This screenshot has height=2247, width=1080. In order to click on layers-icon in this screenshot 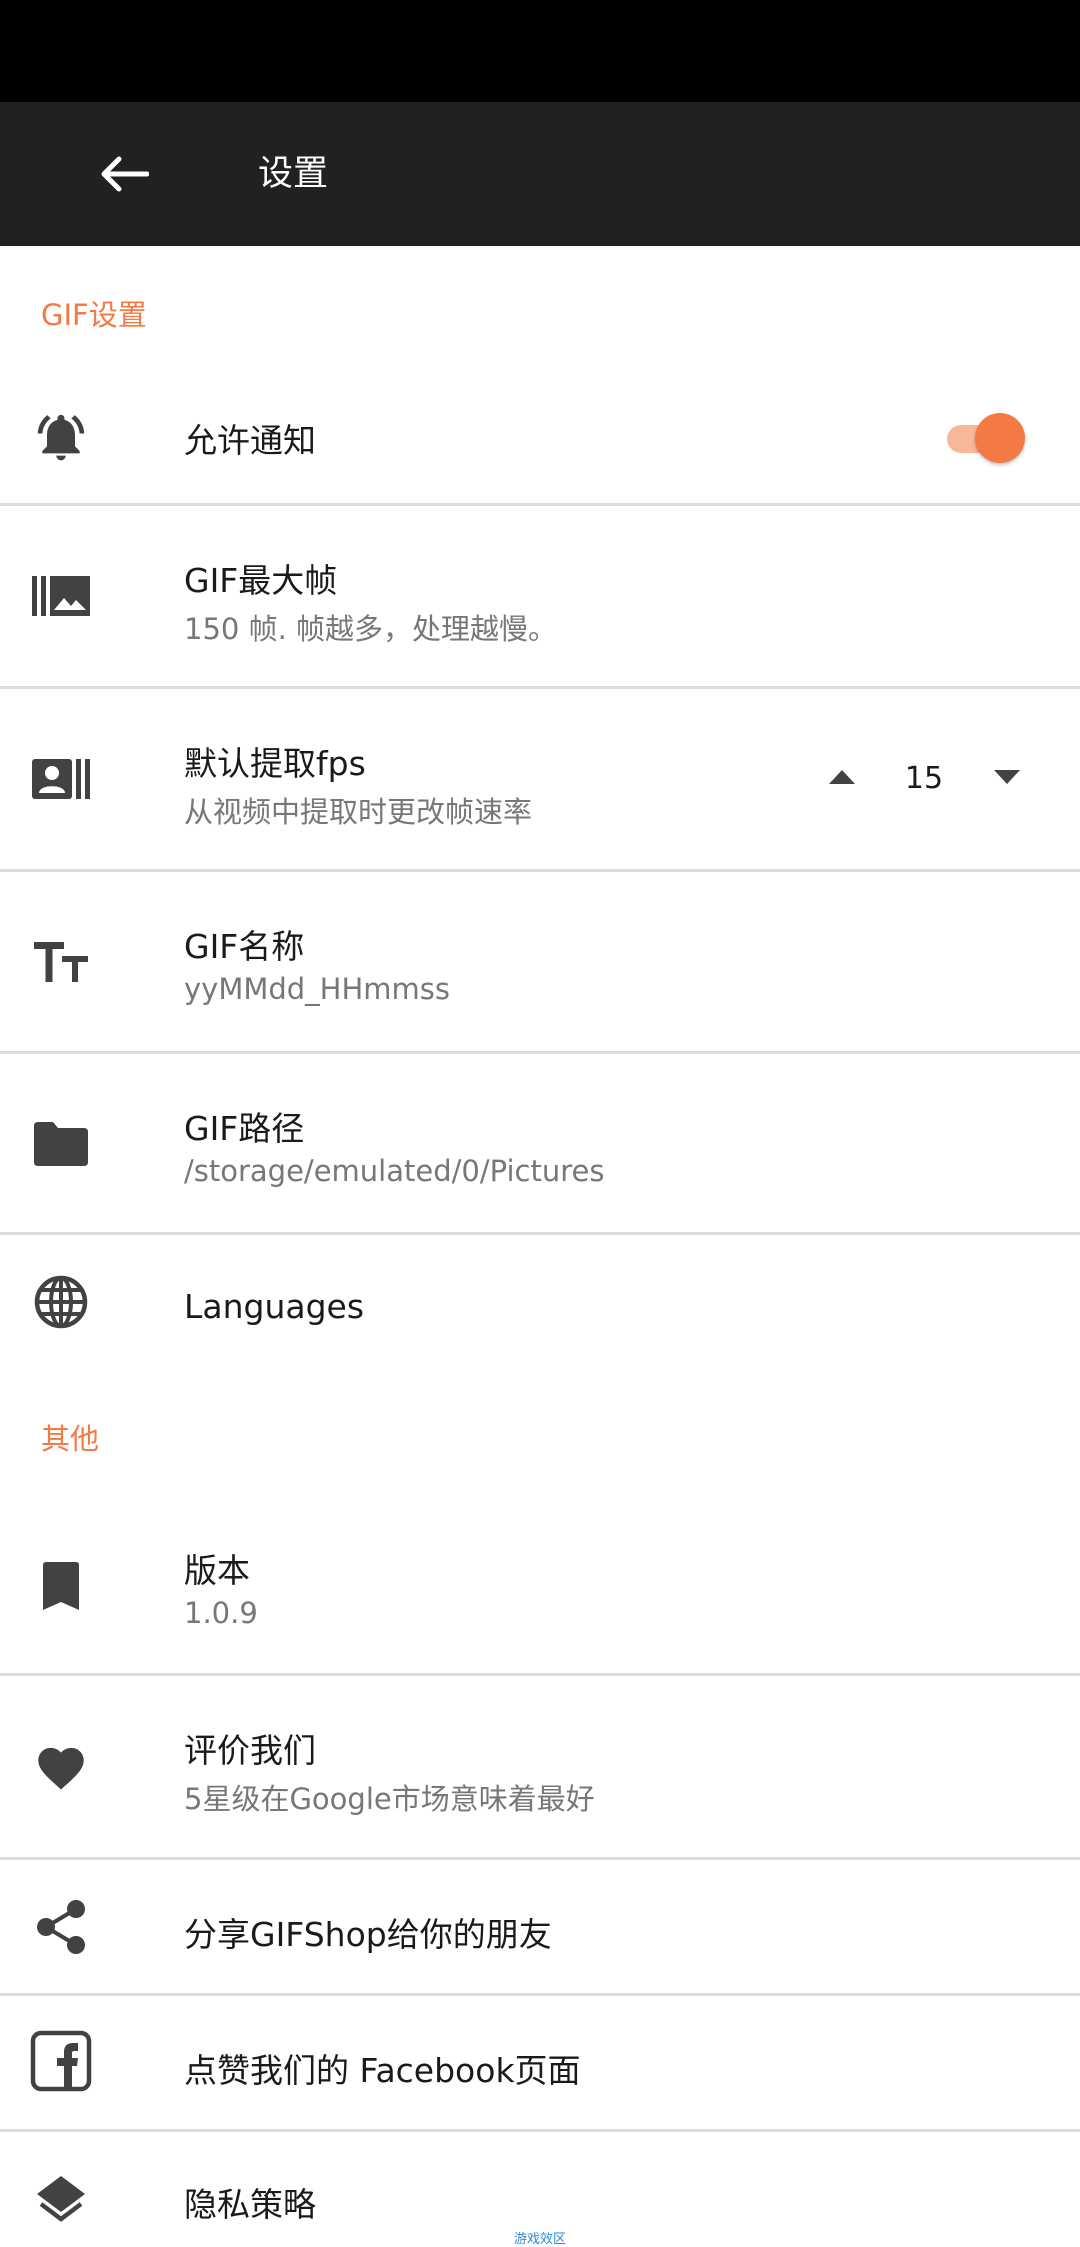, I will do `click(61, 2199)`.